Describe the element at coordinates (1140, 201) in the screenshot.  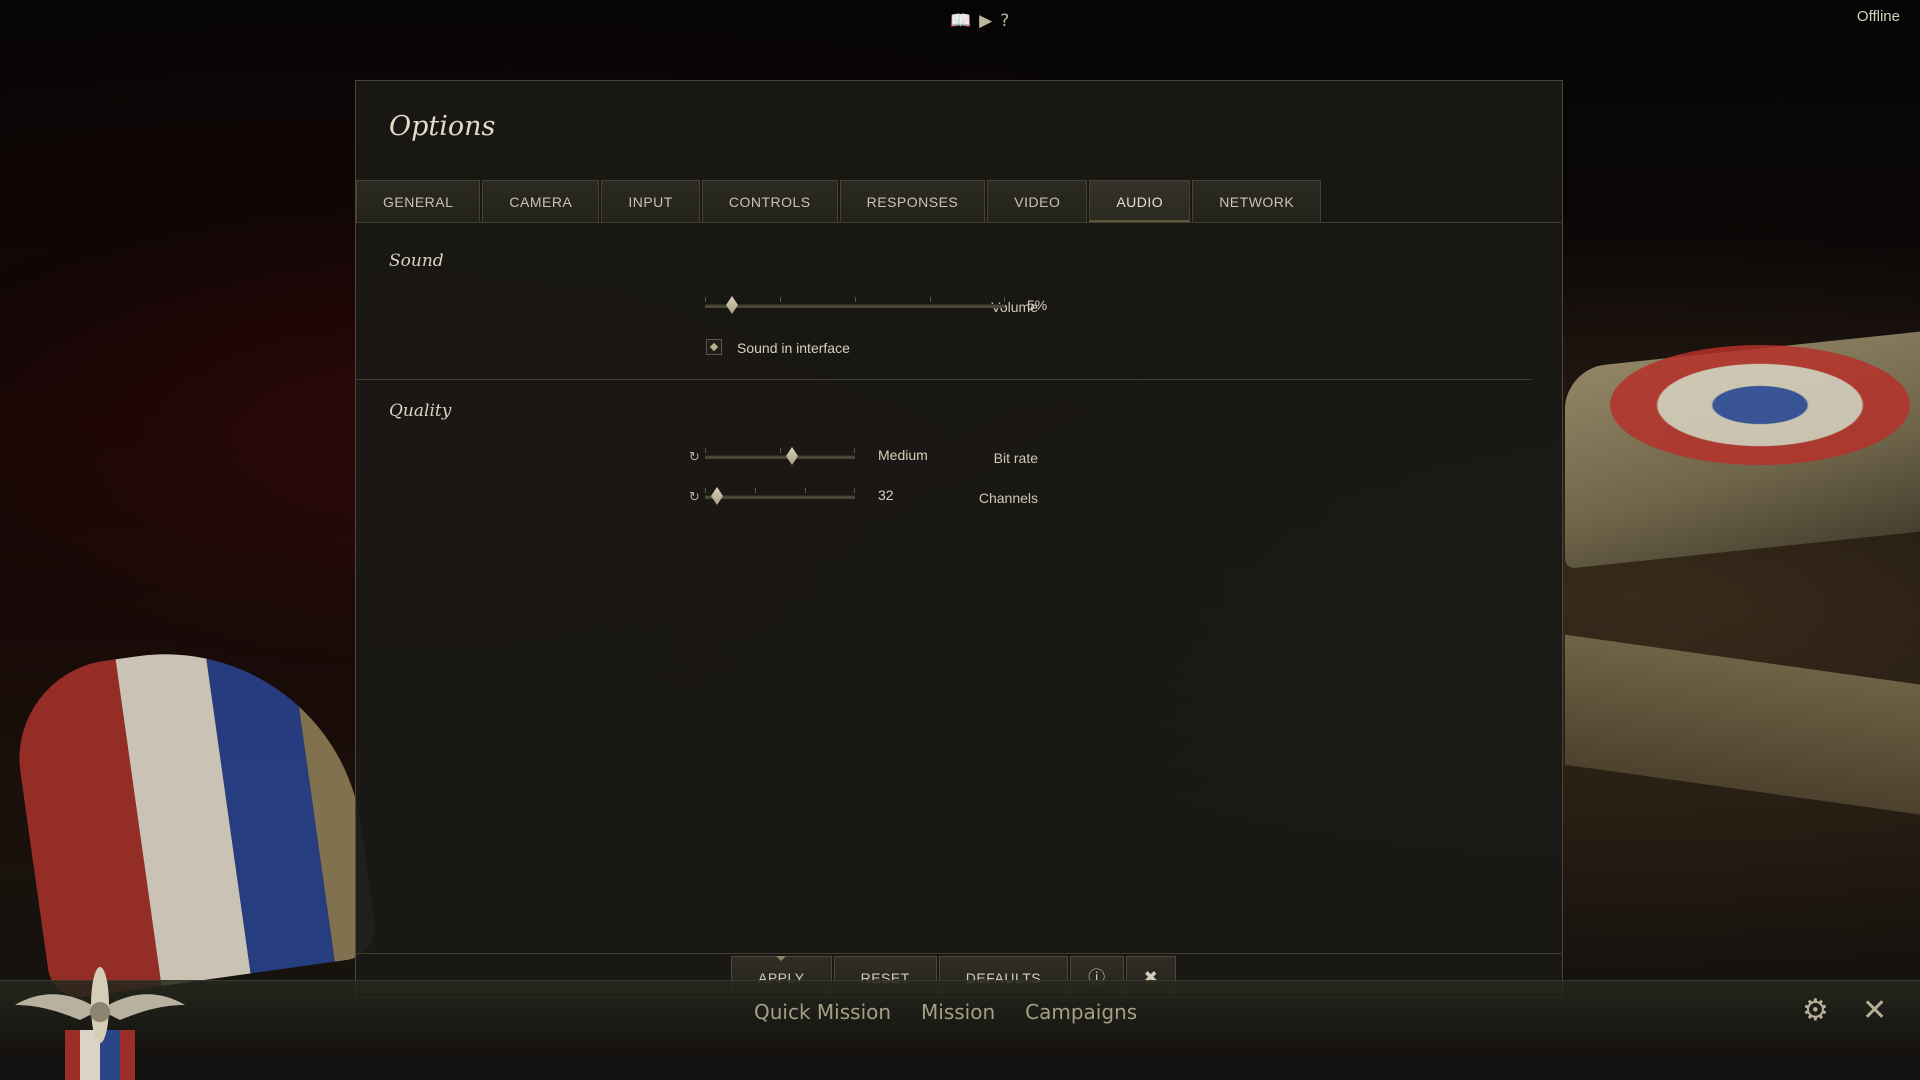
I see `tab-audio: AUDIO` at that location.